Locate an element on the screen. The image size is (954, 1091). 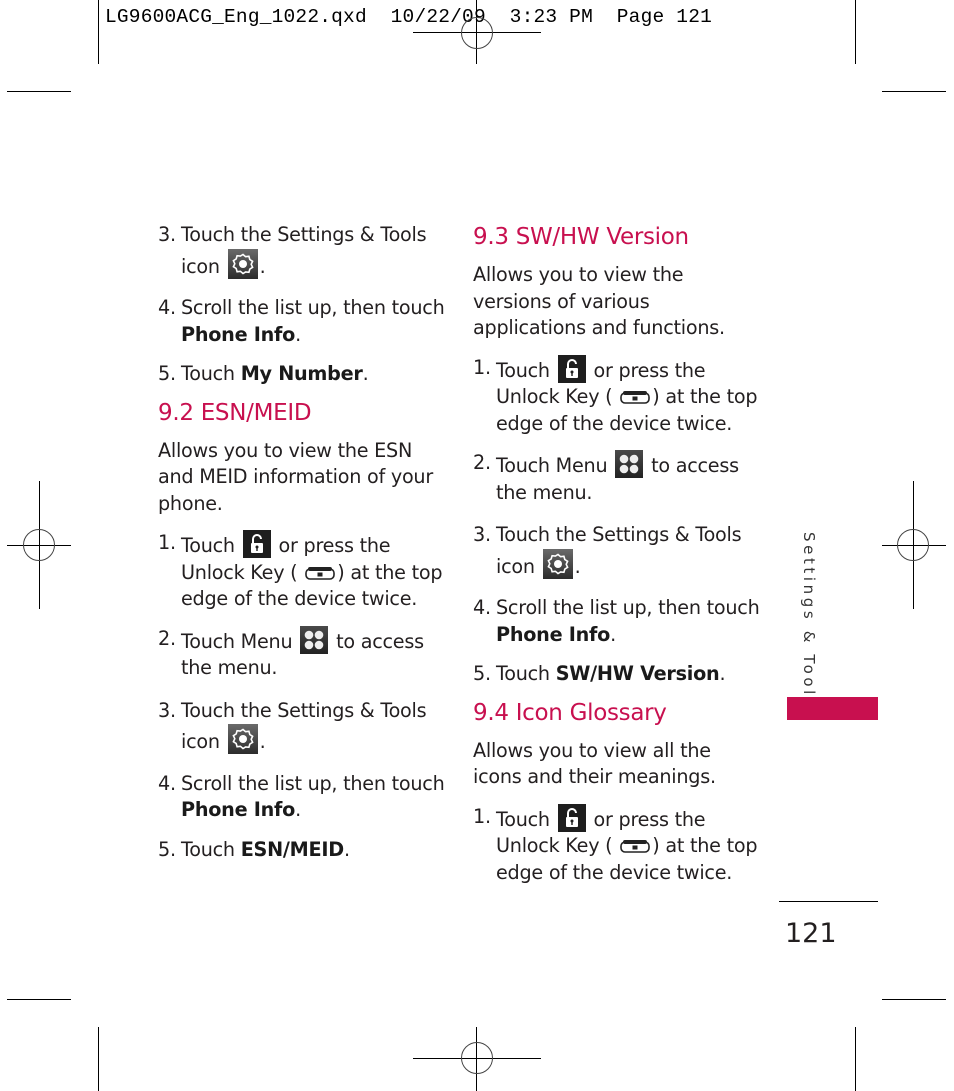
page-number-rule is located at coordinates (828, 901).